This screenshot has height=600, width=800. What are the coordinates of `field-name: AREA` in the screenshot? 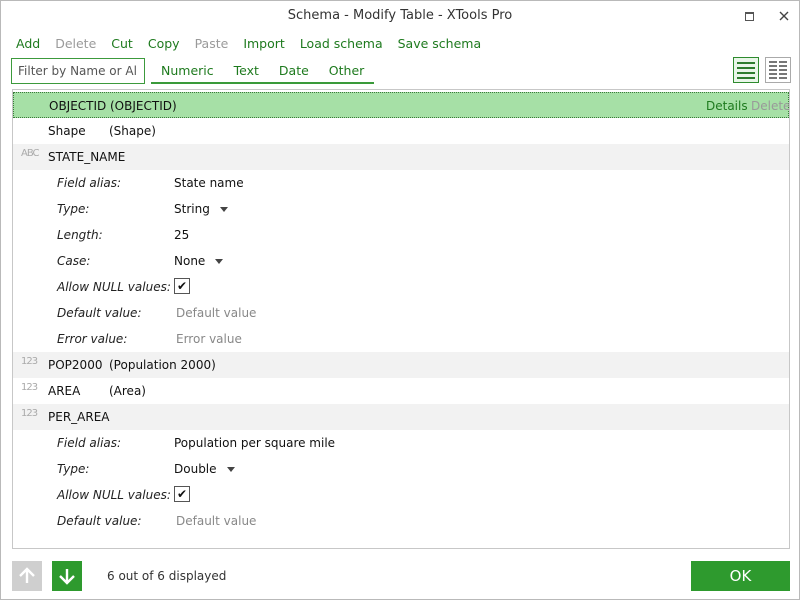 It's located at (64, 391).